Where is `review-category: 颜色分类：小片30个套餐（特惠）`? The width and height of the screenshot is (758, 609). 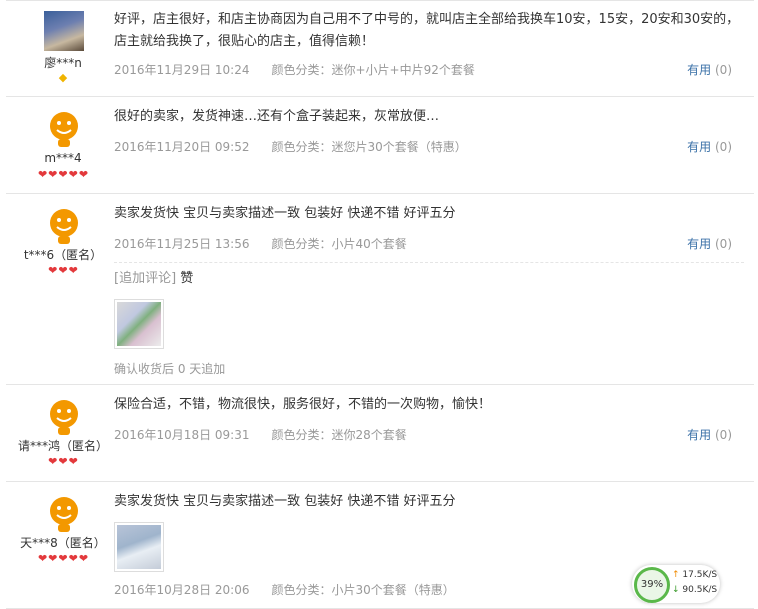
review-category: 颜色分类：小片30个套餐（特惠） is located at coordinates (363, 590).